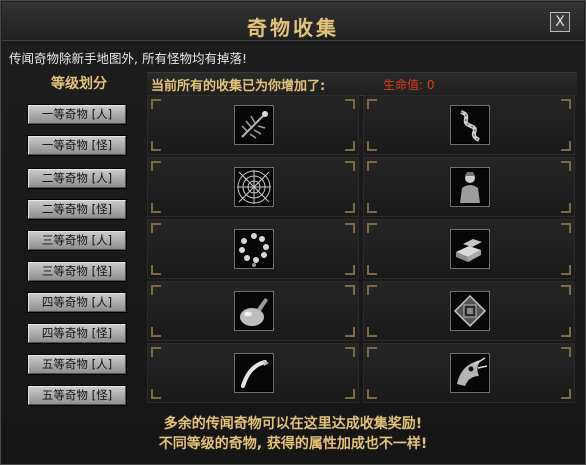  What do you see at coordinates (362, 84) in the screenshot?
I see `bonus-header-row: 当前所有的收集已为你增加了: 生命值: 0` at bounding box center [362, 84].